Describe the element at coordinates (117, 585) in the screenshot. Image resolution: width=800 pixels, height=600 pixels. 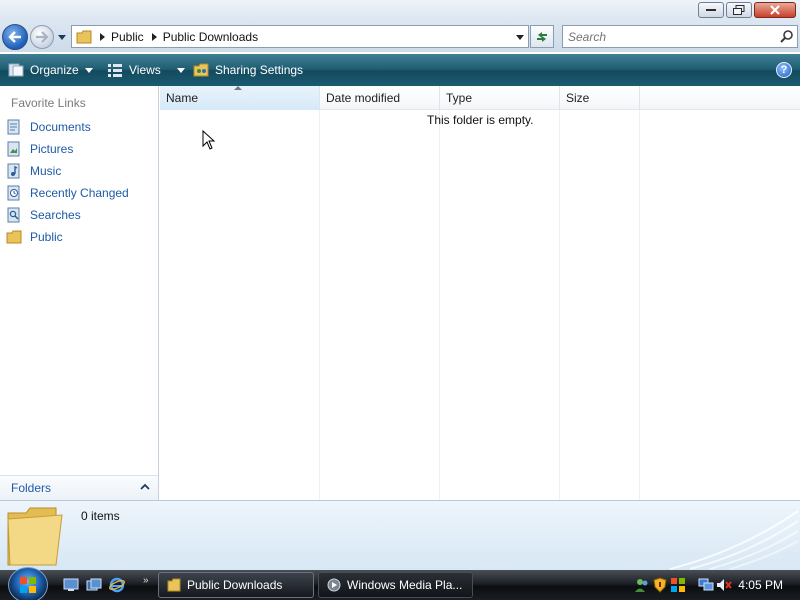
I see `internet-explorer-icon` at that location.